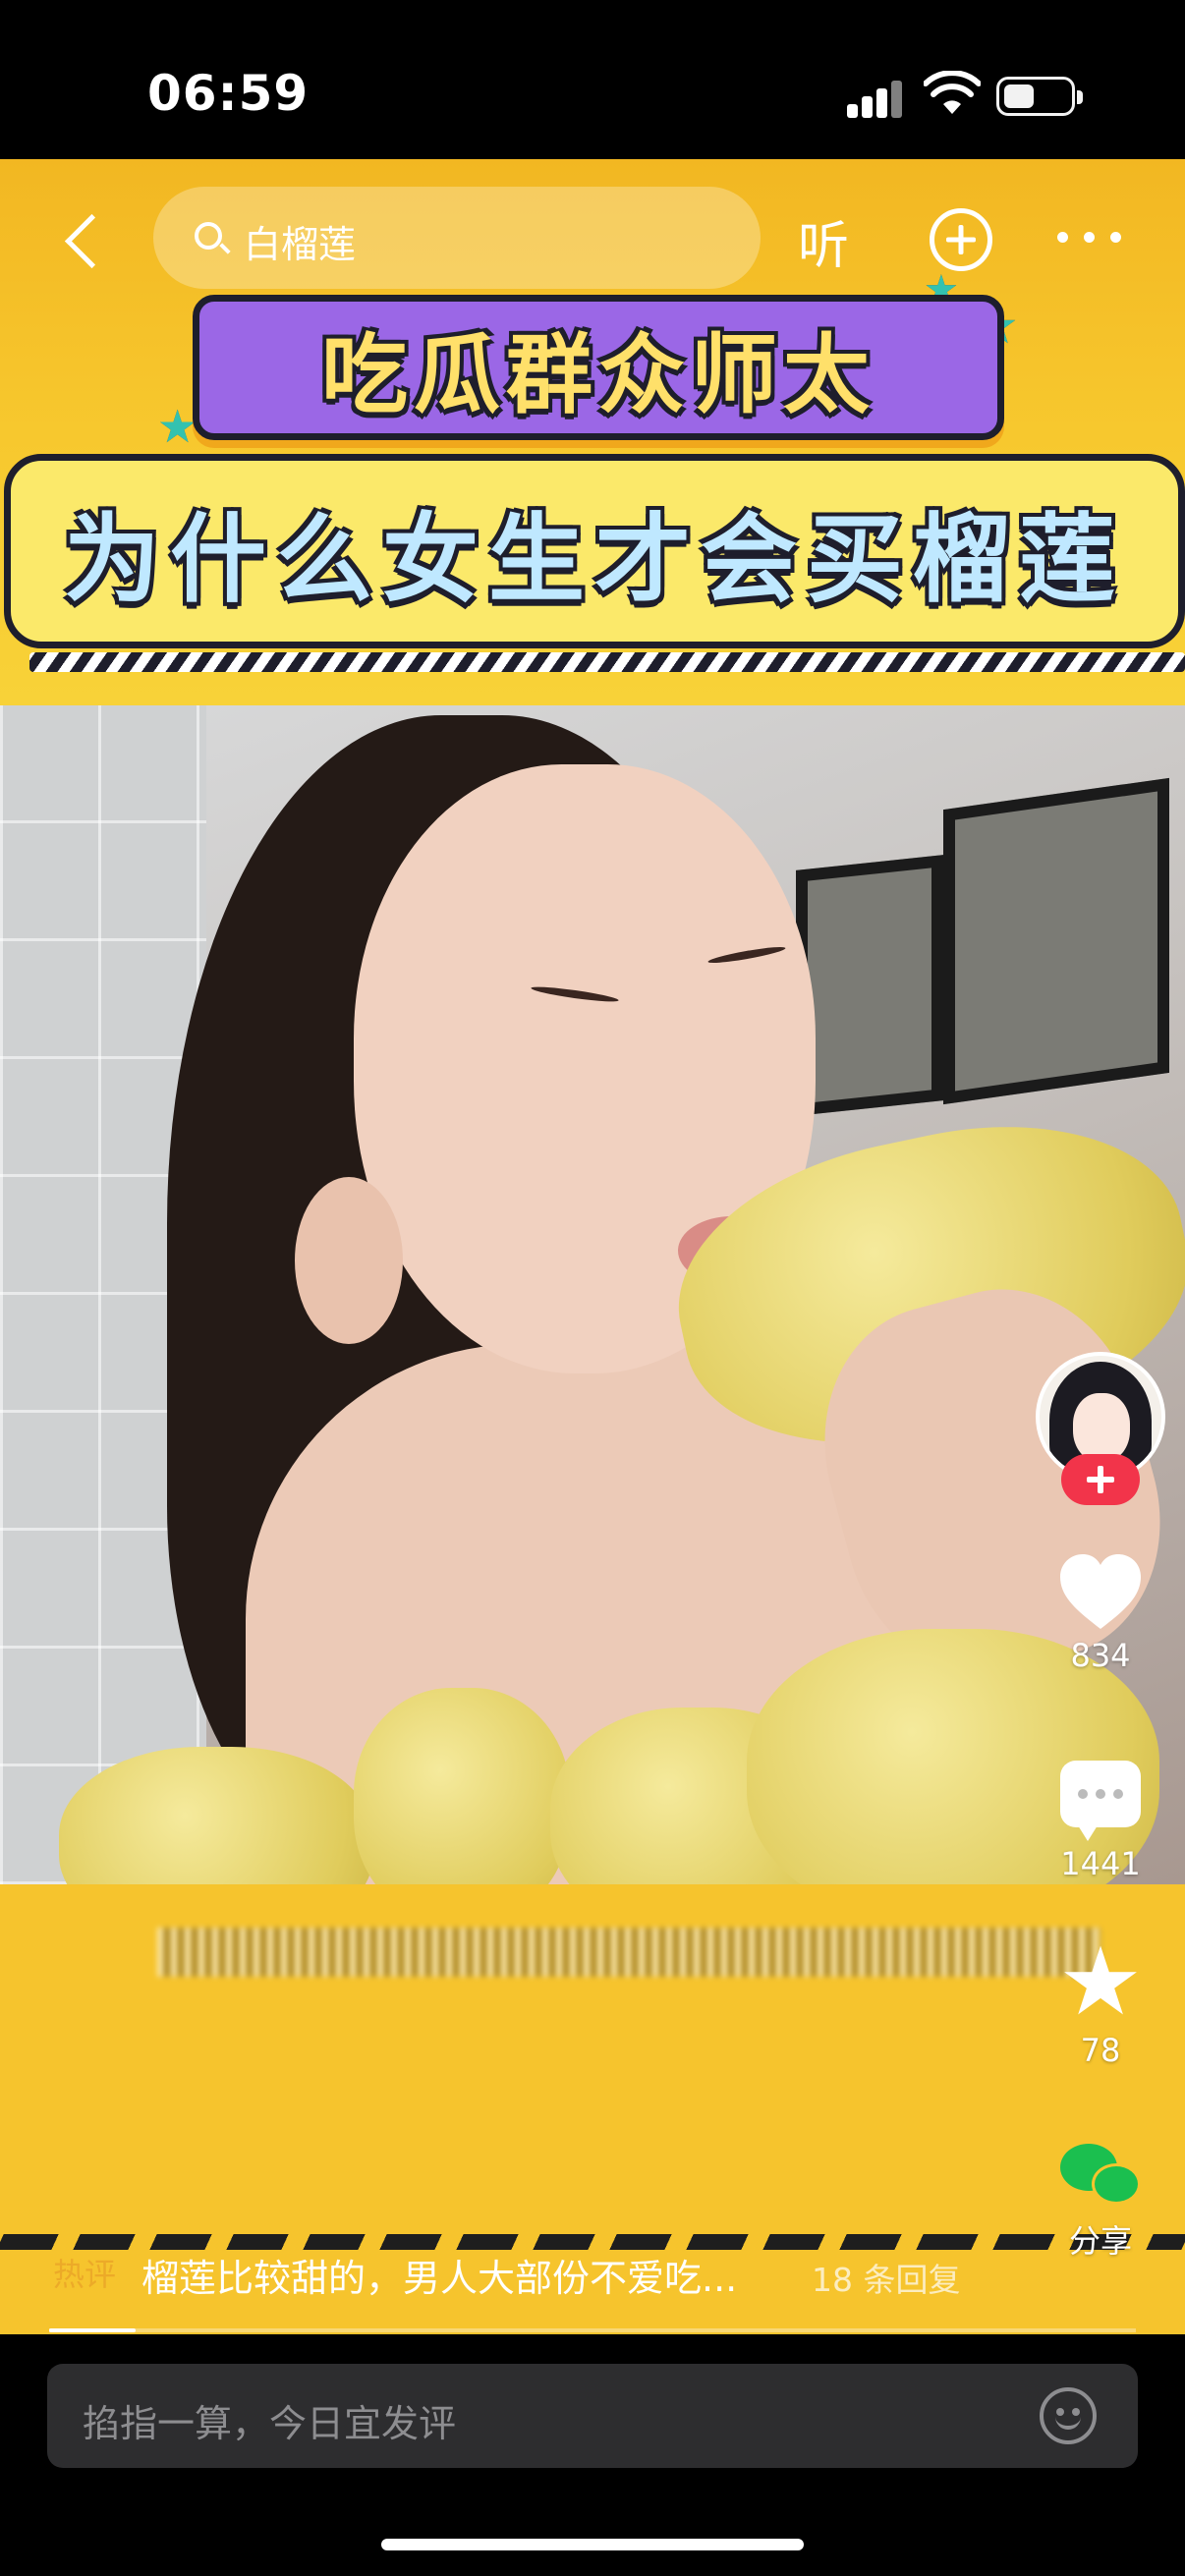 The width and height of the screenshot is (1185, 2576). Describe the element at coordinates (877, 98) in the screenshot. I see `cellular-signal-icon` at that location.